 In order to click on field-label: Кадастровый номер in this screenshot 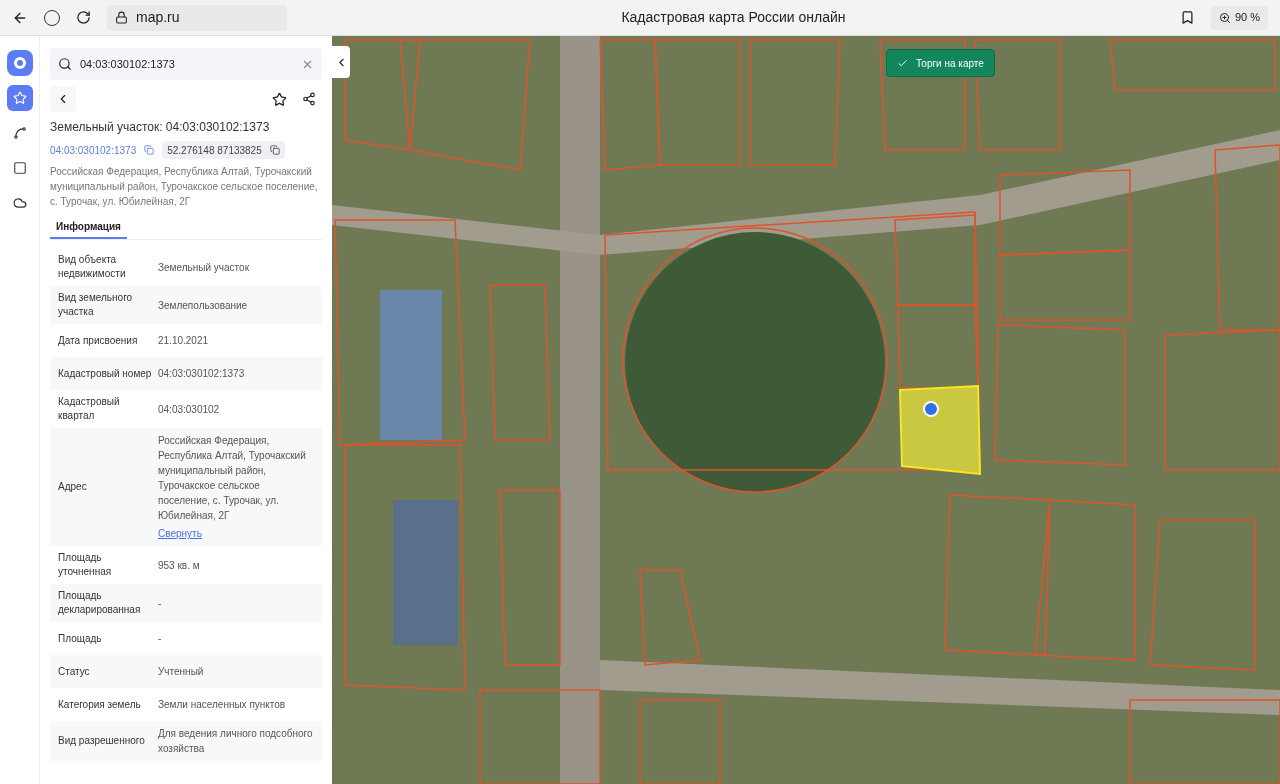, I will do `click(105, 373)`.